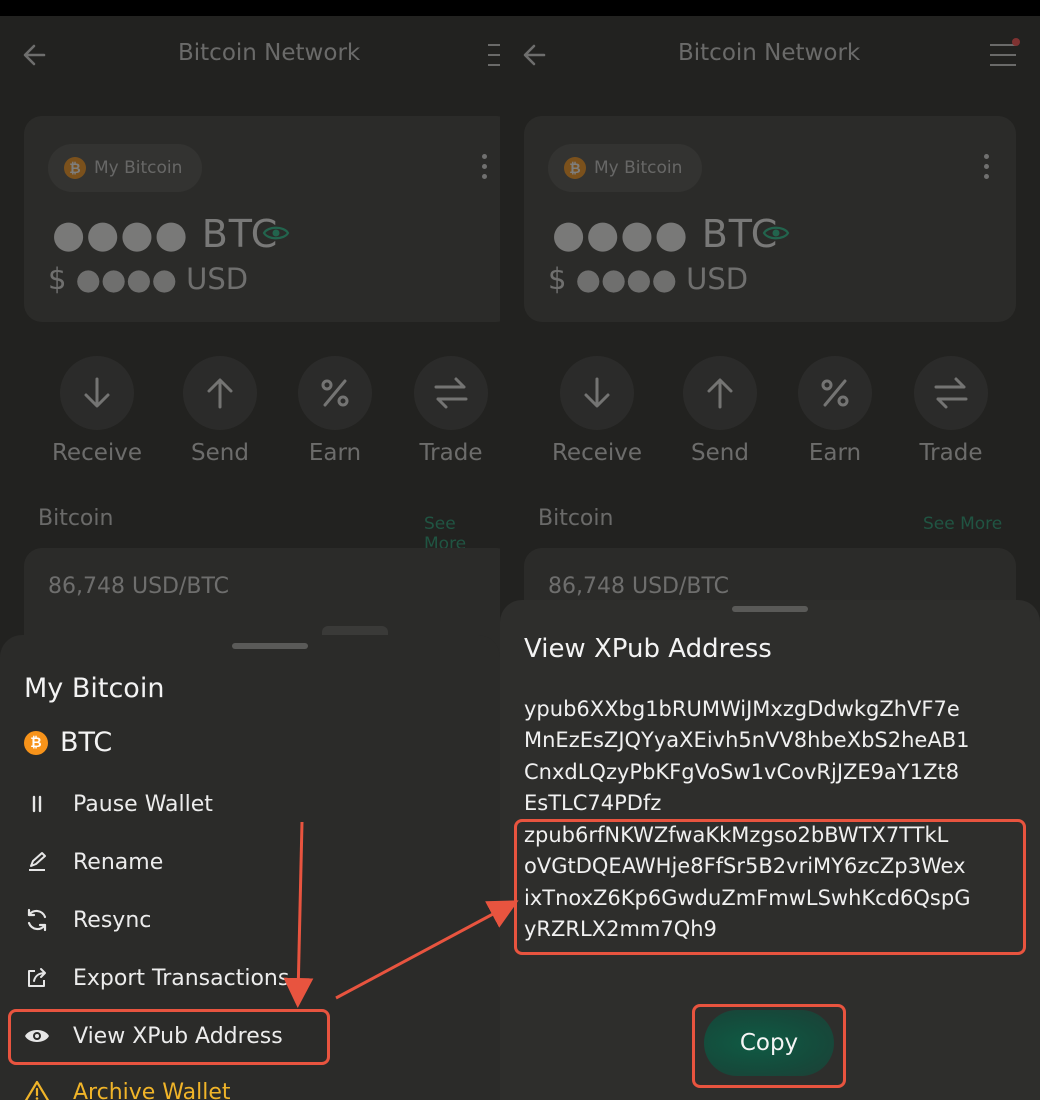 The width and height of the screenshot is (1040, 1100). I want to click on ypub-line: EsTLC74PDfz, so click(593, 803).